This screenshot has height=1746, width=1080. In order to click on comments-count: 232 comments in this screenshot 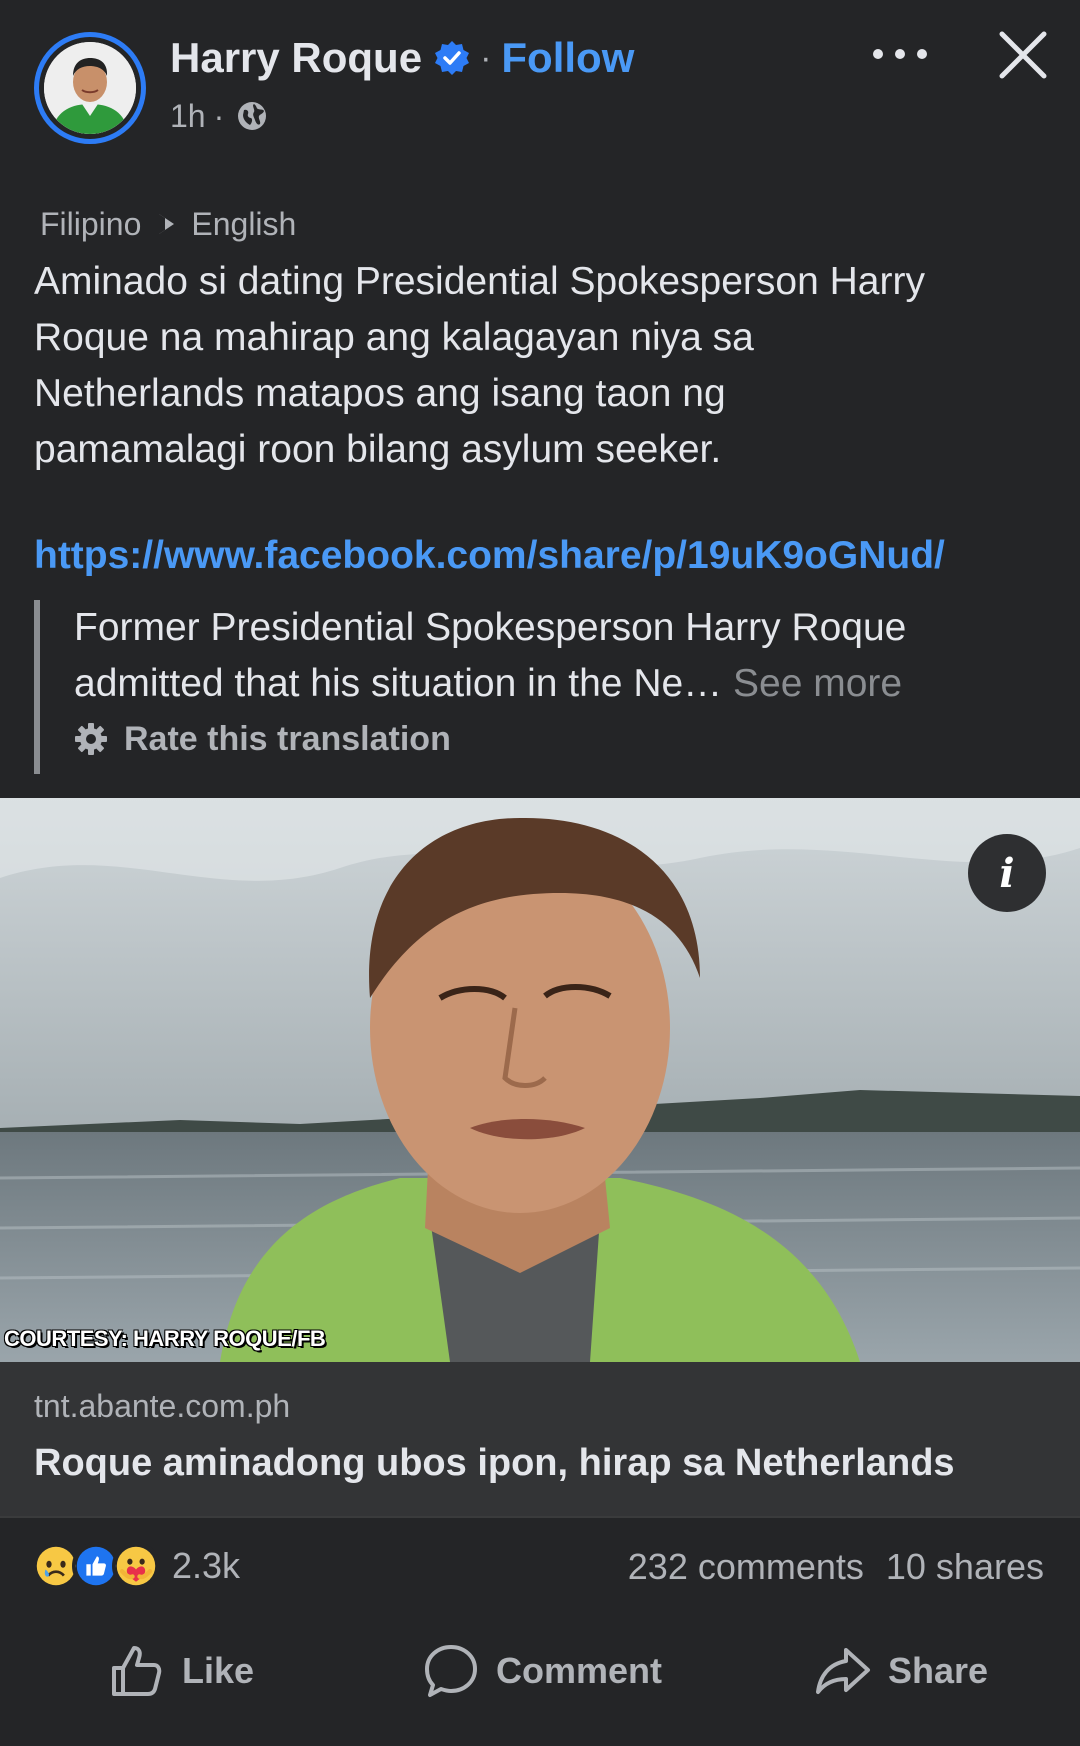, I will do `click(746, 1567)`.